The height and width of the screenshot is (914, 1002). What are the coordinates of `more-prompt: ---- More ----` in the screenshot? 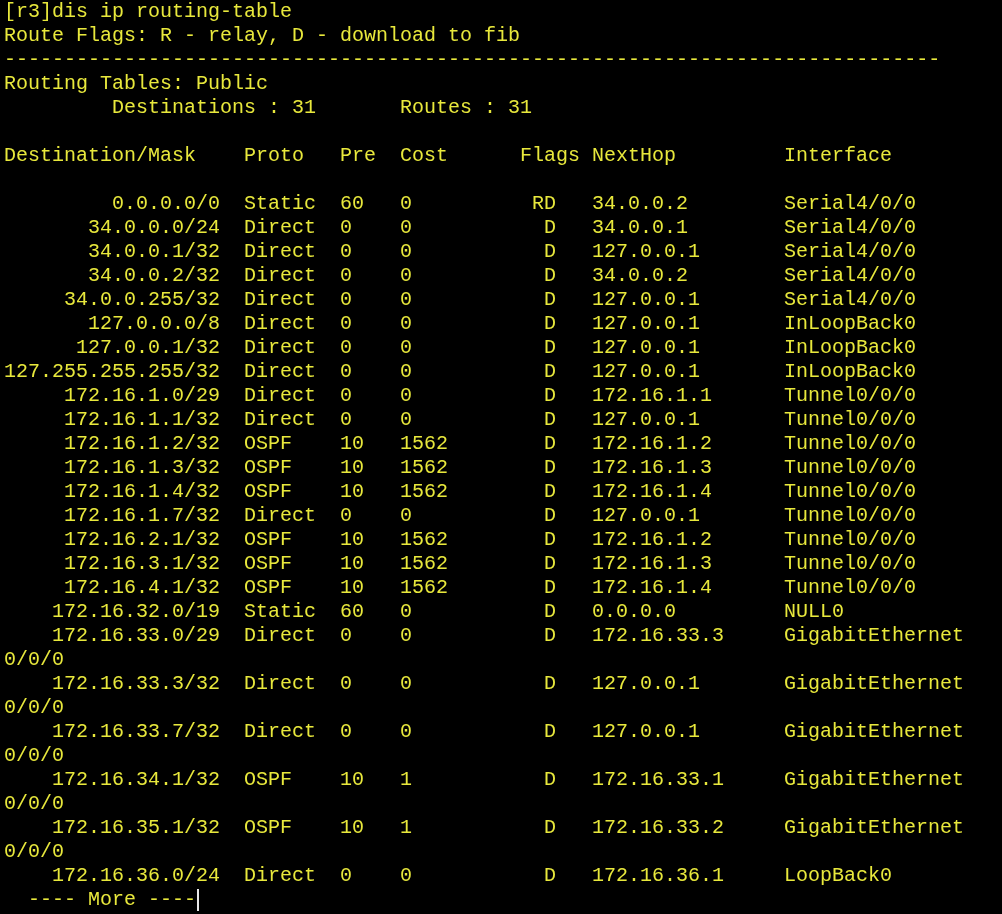 It's located at (112, 900).